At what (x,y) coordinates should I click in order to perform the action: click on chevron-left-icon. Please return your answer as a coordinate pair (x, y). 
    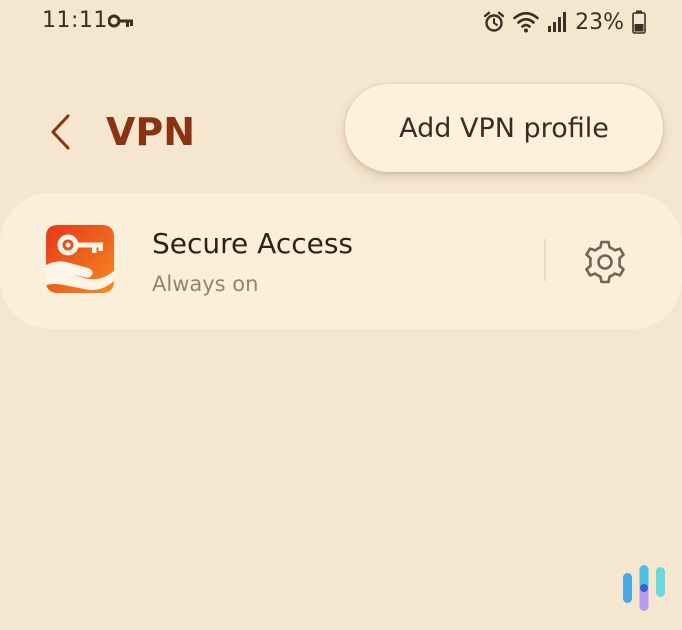
    Looking at the image, I should click on (60, 132).